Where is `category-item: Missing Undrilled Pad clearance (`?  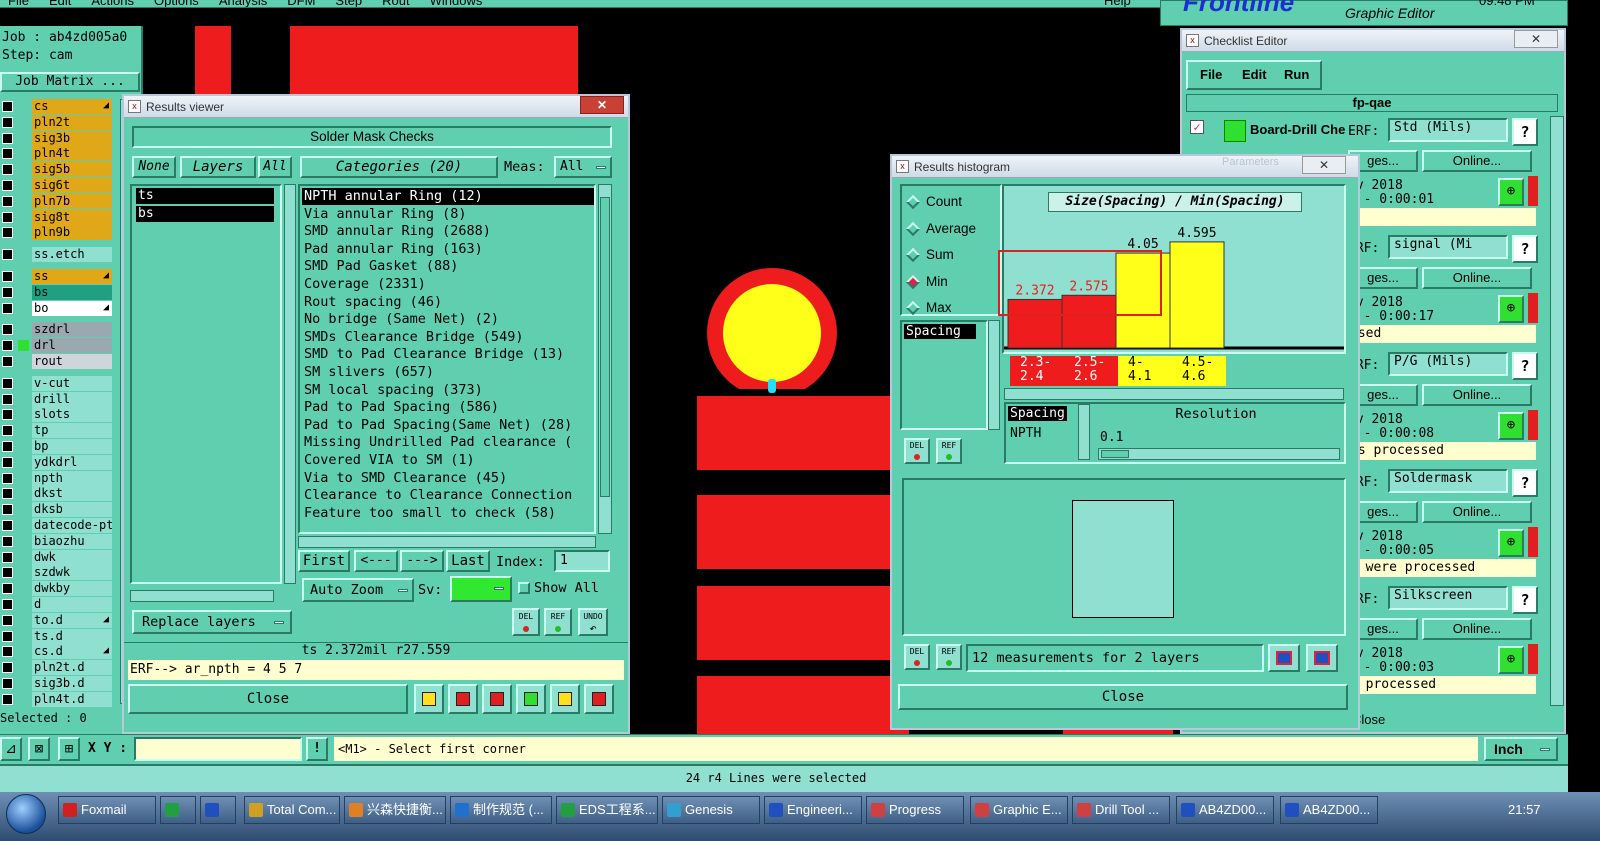
category-item: Missing Undrilled Pad clearance ( is located at coordinates (448, 442).